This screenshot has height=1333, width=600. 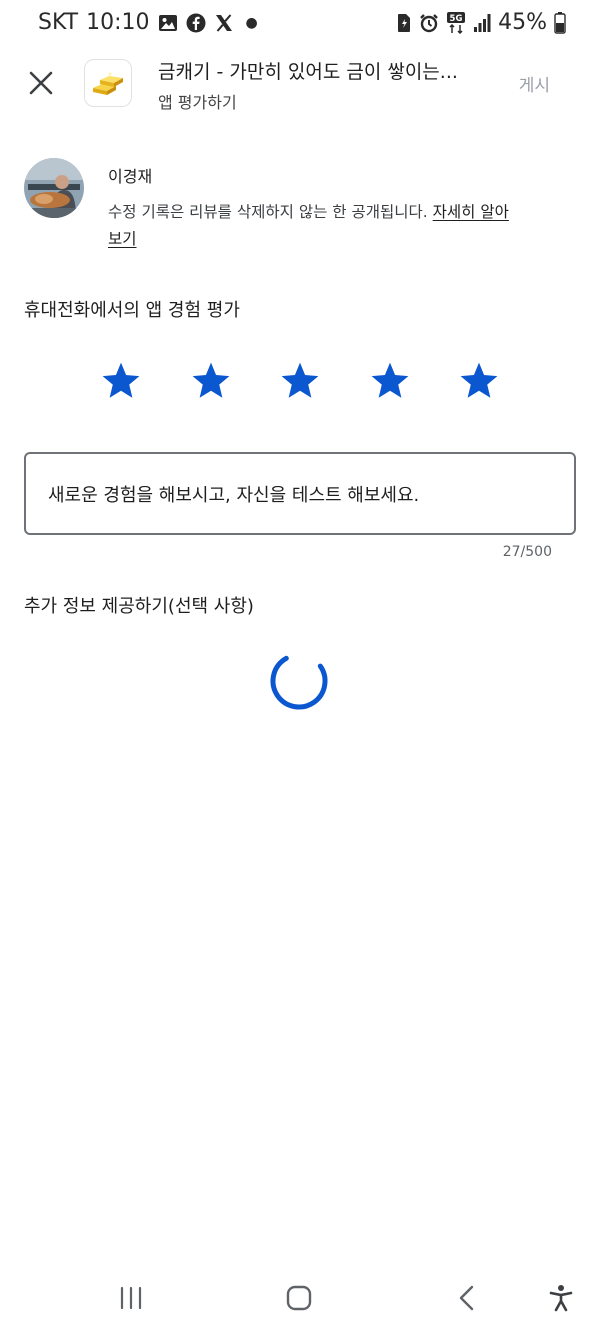 I want to click on app-icon, so click(x=108, y=83).